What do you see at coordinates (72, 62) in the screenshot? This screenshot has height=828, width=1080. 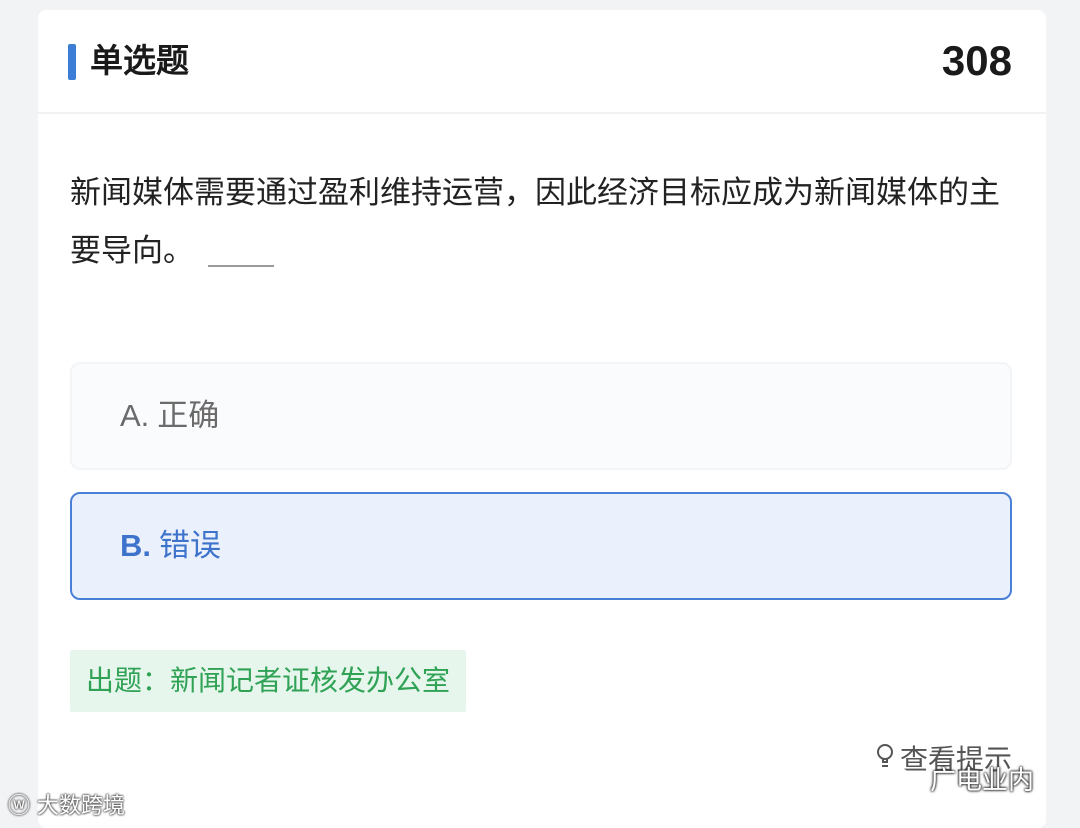 I see `title-accent-bar` at bounding box center [72, 62].